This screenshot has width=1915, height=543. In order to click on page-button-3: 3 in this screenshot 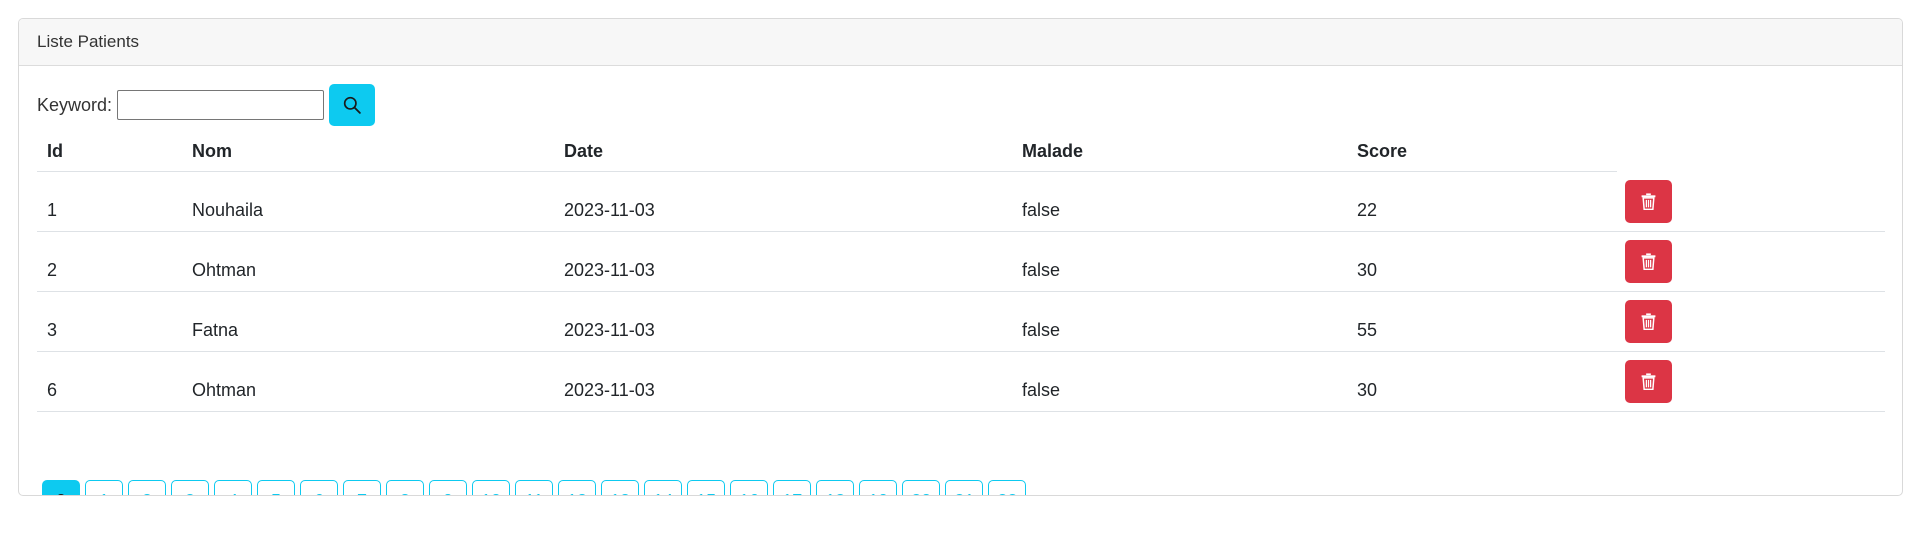, I will do `click(190, 487)`.